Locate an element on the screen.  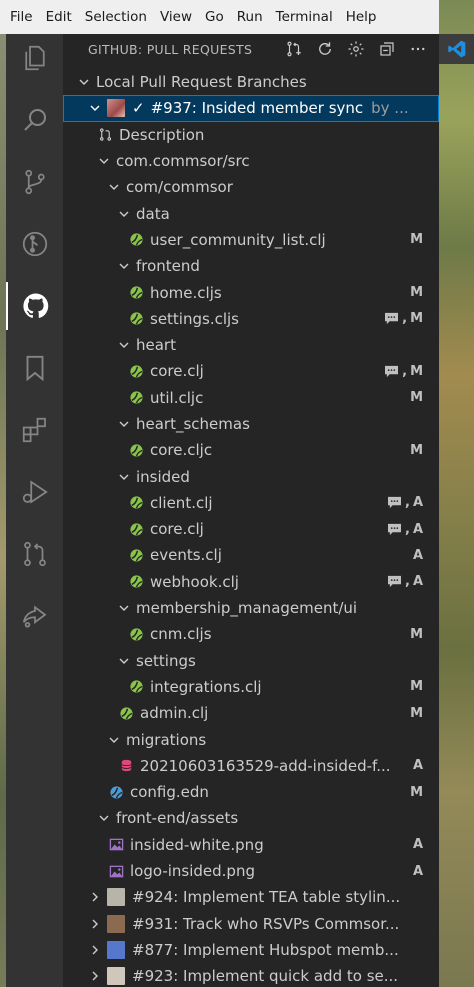
bookmark-icon is located at coordinates (34, 368).